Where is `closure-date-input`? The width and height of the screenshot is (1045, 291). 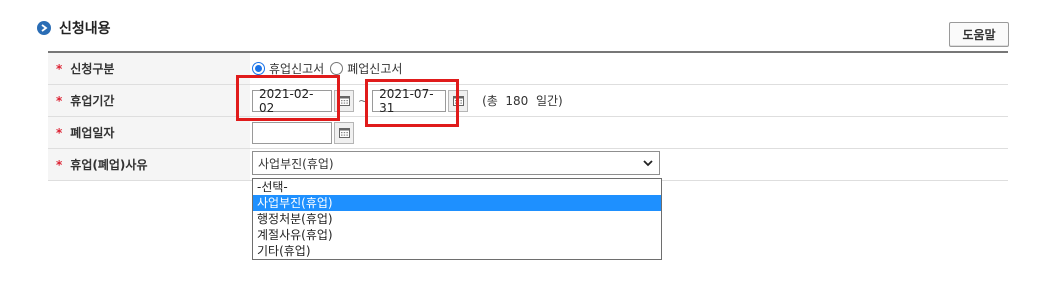
closure-date-input is located at coordinates (292, 132).